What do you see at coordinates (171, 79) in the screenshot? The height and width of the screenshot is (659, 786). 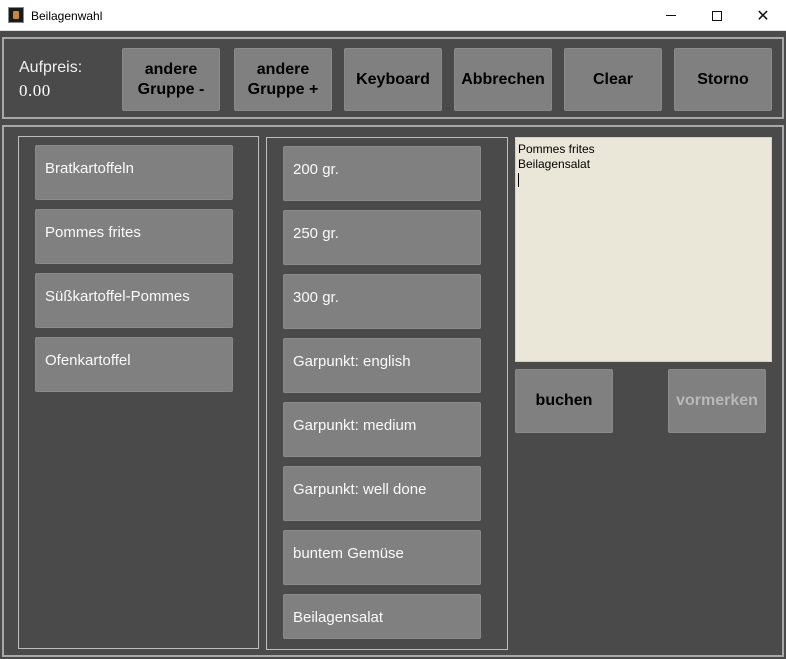 I see `previous-group-button: andere Gruppe -` at bounding box center [171, 79].